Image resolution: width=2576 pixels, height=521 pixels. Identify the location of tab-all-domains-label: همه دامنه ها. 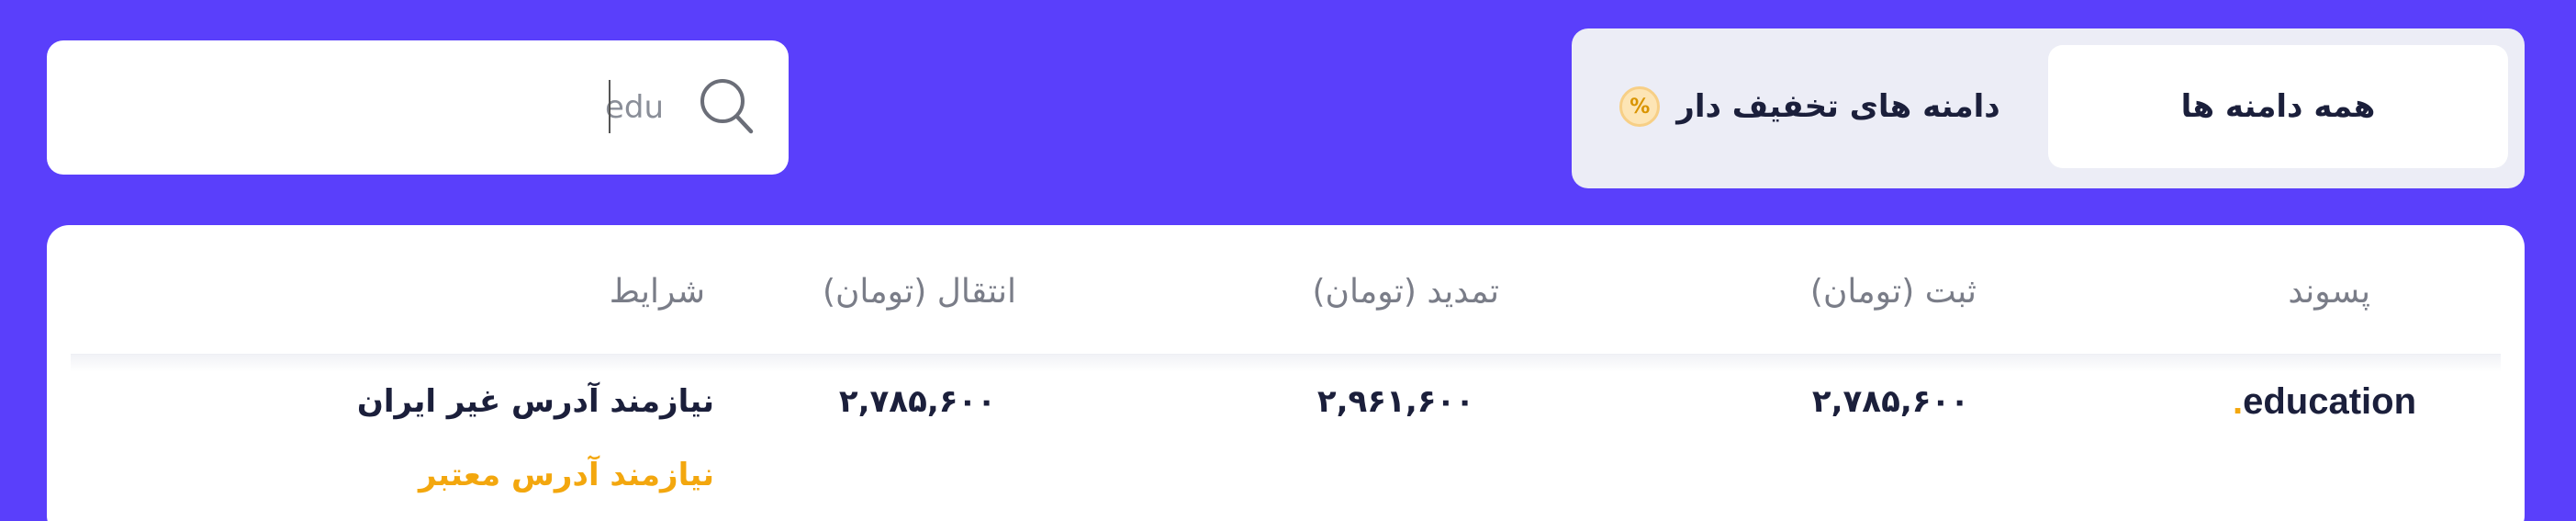
(2278, 106).